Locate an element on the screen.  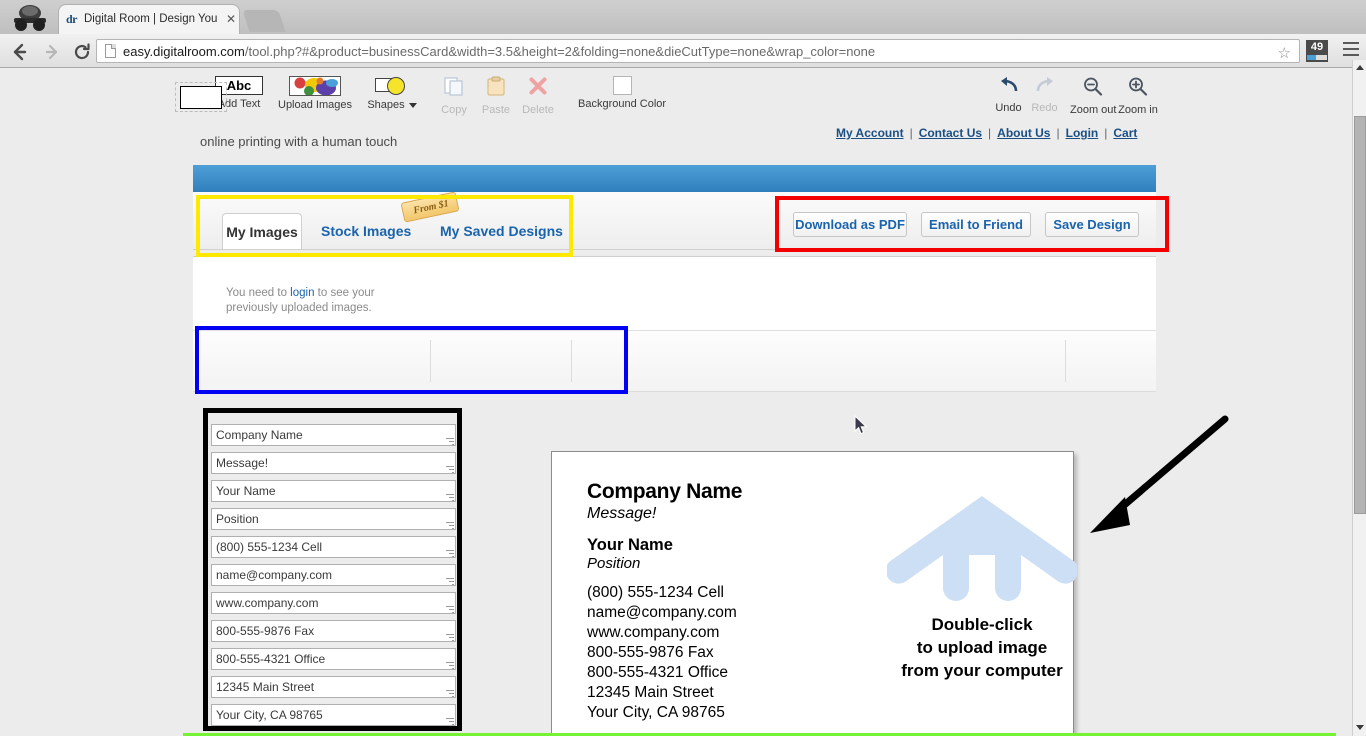
copy-label: Copy is located at coordinates (454, 110).